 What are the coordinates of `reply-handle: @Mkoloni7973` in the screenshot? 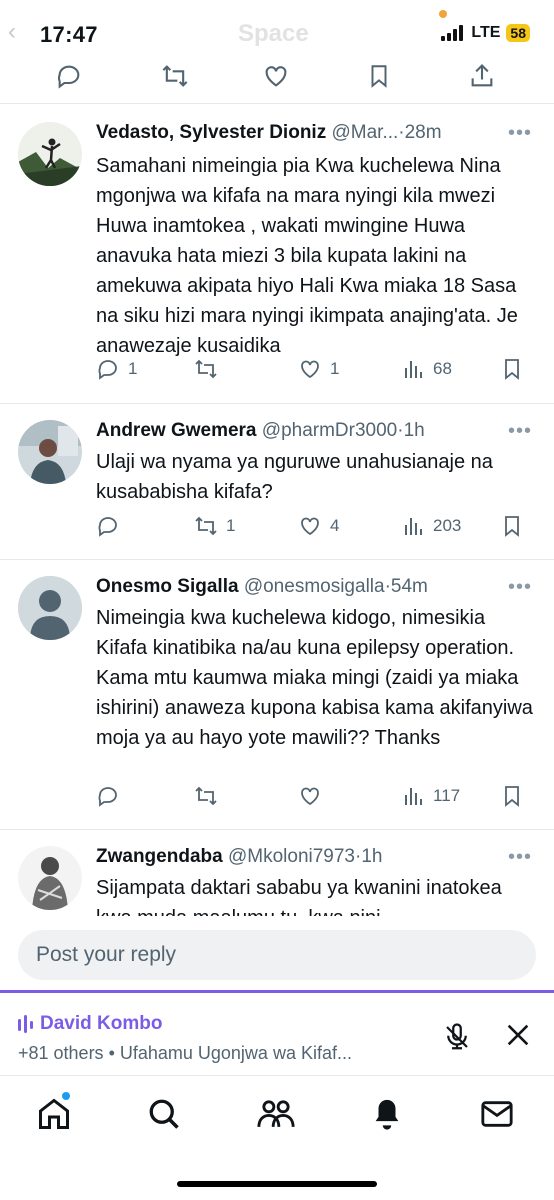 It's located at (291, 856).